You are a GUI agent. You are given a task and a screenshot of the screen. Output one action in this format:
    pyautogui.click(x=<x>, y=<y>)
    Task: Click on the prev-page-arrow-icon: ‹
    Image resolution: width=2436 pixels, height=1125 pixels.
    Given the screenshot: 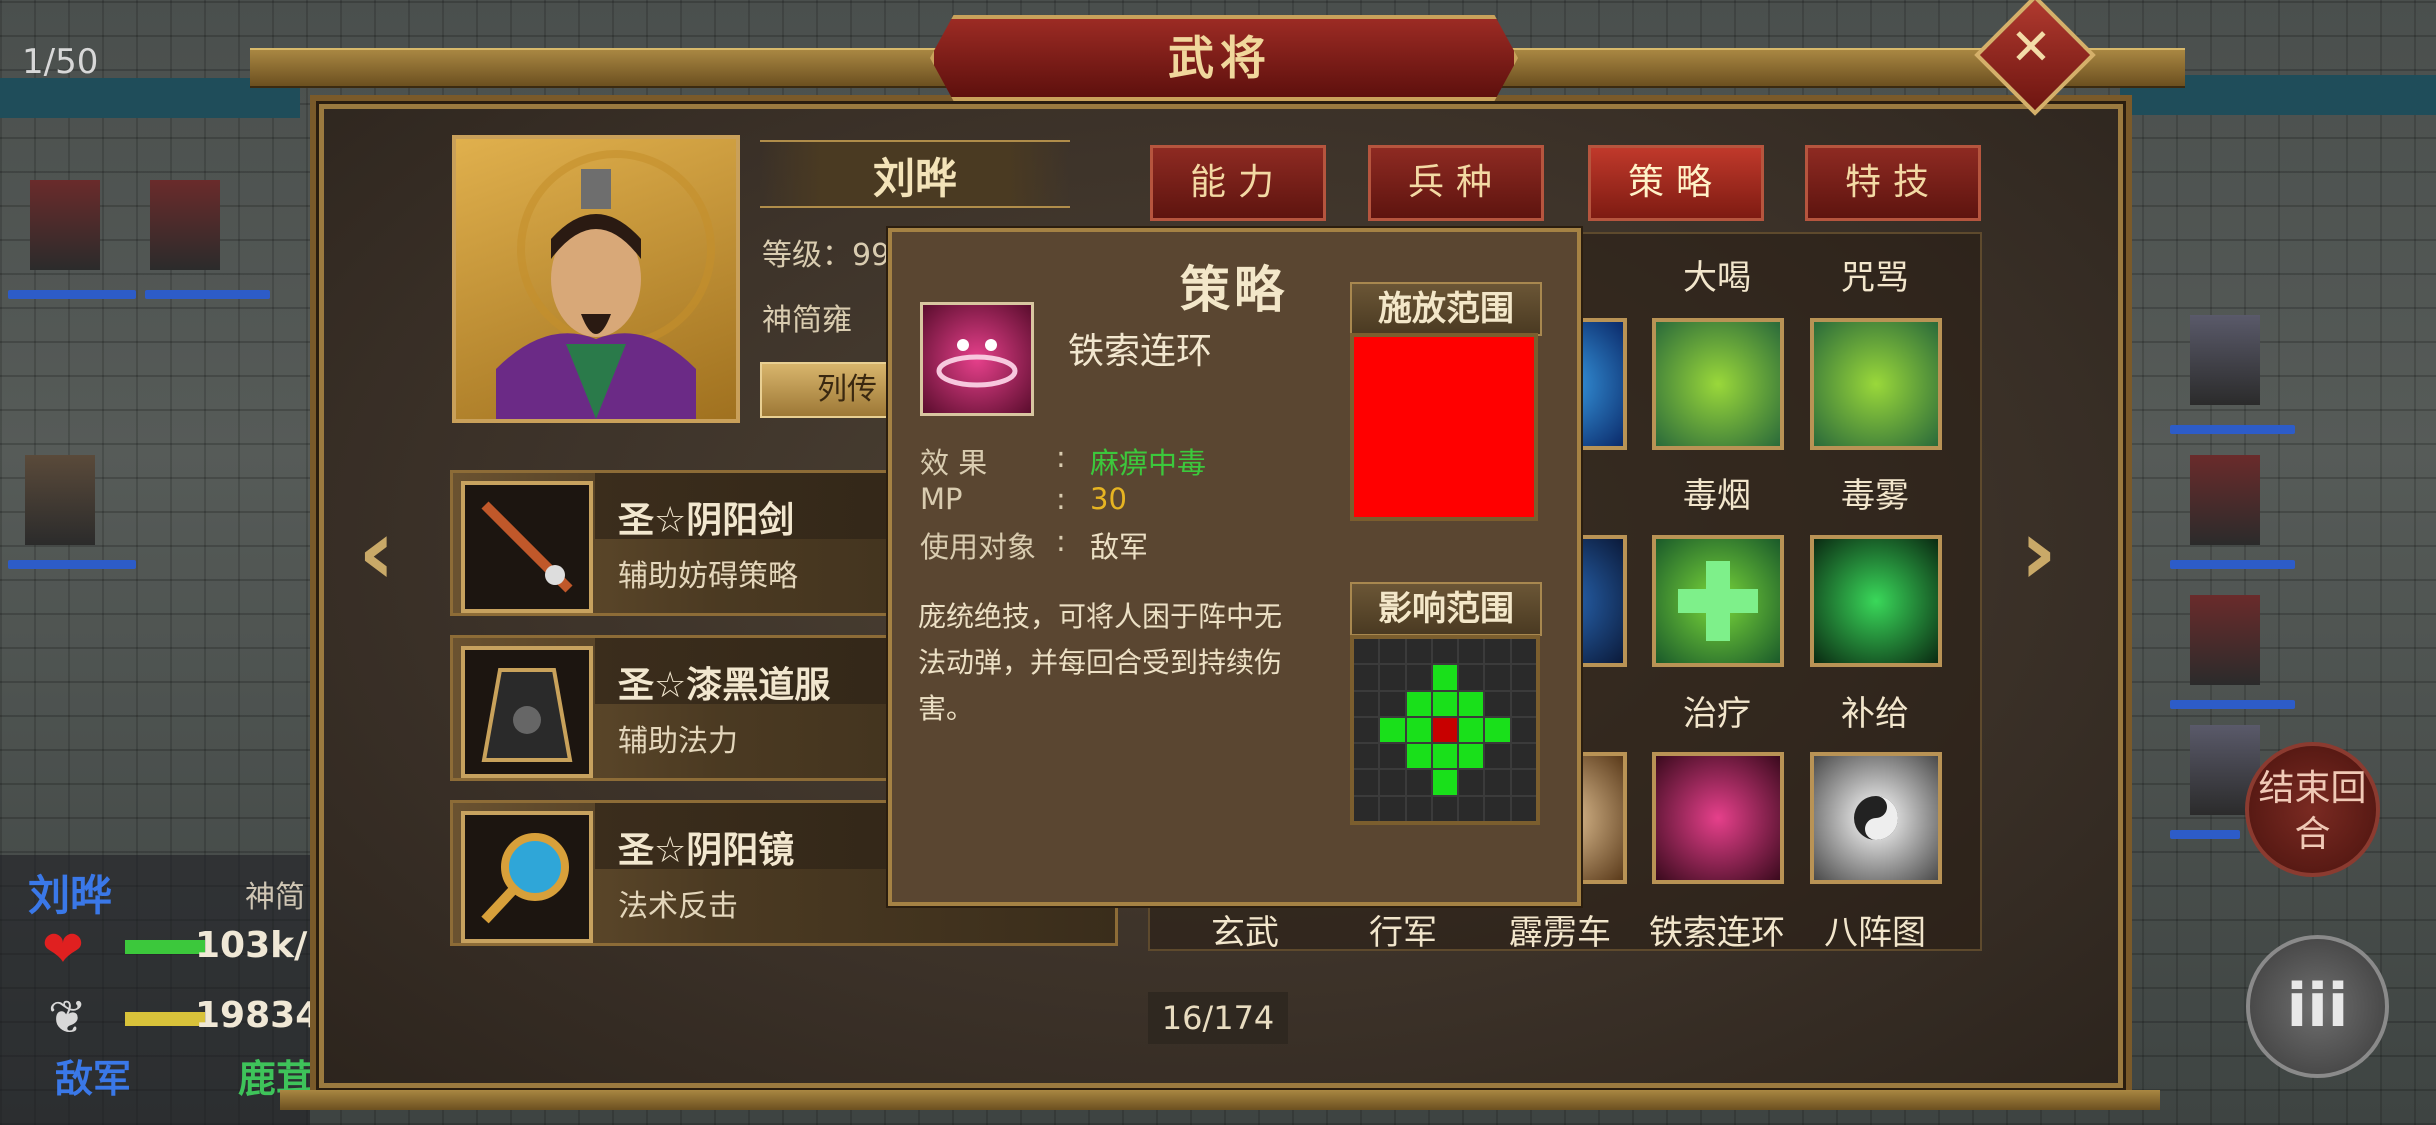 What is the action you would take?
    pyautogui.click(x=376, y=552)
    